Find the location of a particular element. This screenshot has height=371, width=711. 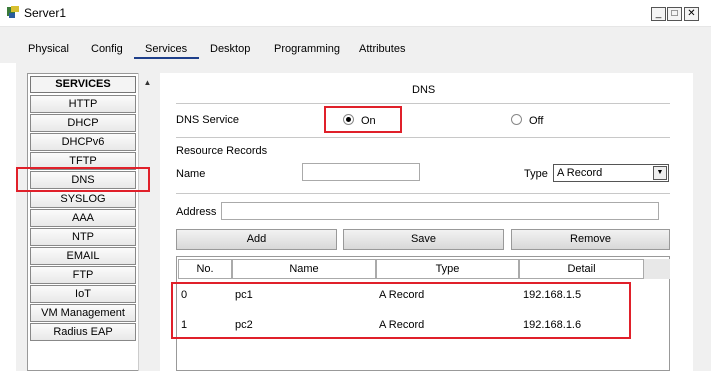

sidebar-item-ntp: NTP is located at coordinates (83, 237).